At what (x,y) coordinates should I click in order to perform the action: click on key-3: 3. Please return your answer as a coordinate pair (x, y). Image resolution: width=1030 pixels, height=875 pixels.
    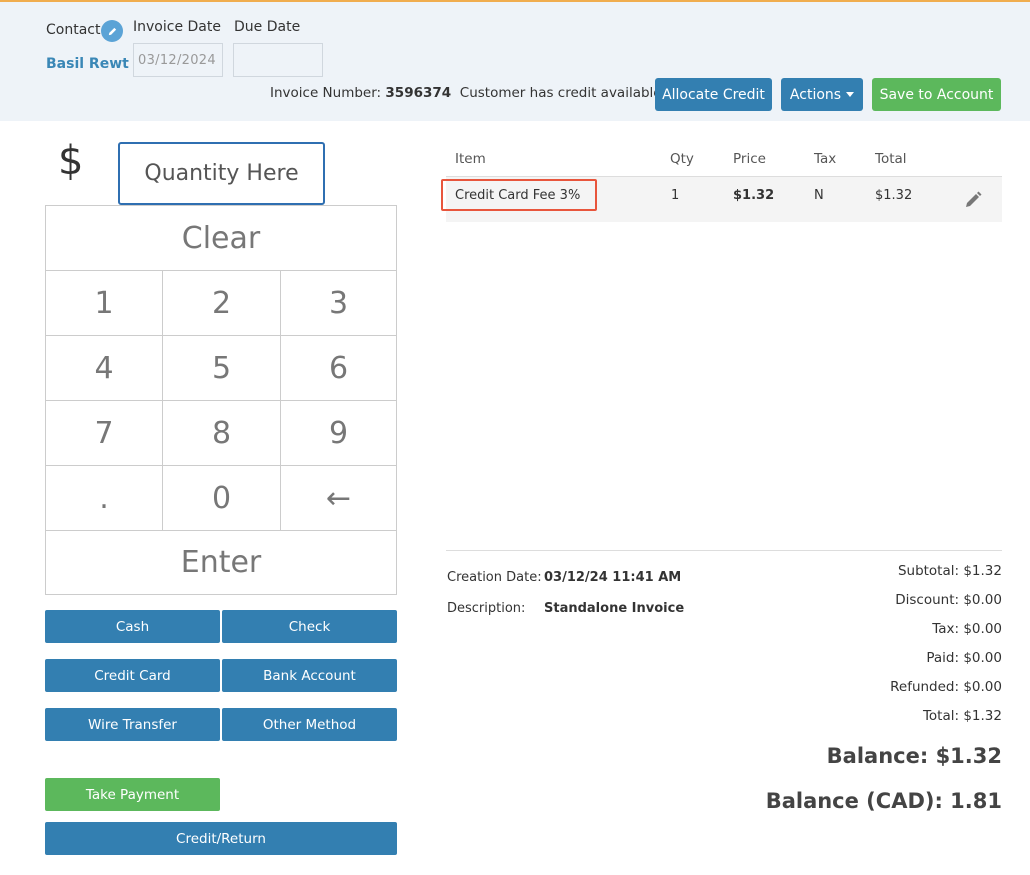
    Looking at the image, I should click on (338, 303).